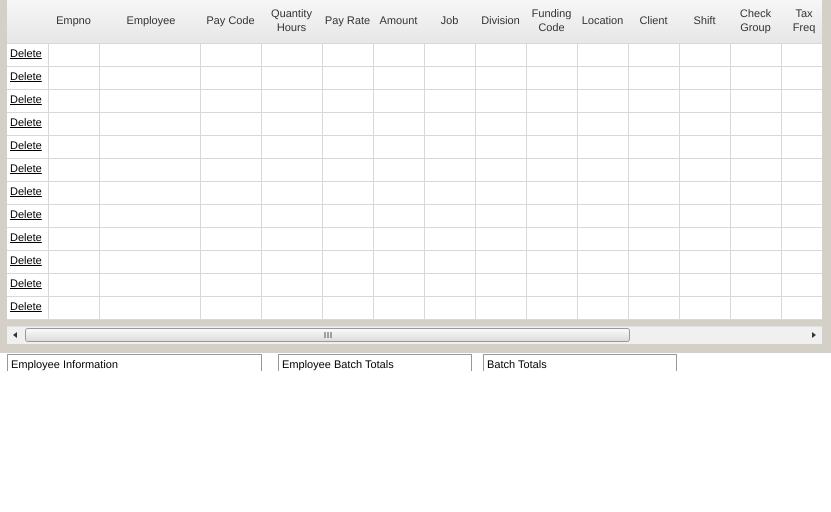 The image size is (831, 512). What do you see at coordinates (580, 362) in the screenshot?
I see `panel-title: Batch Totals` at bounding box center [580, 362].